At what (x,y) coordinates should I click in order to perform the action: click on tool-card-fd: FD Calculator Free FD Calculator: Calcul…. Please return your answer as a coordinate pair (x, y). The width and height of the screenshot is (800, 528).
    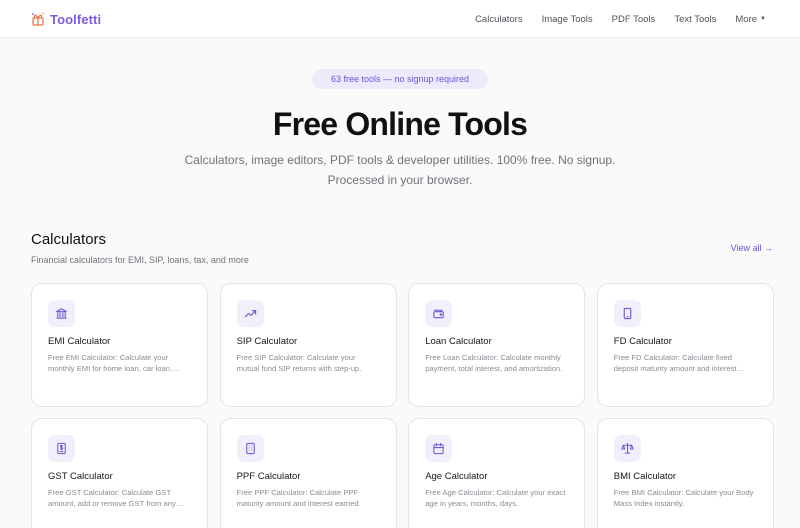
    Looking at the image, I should click on (685, 345).